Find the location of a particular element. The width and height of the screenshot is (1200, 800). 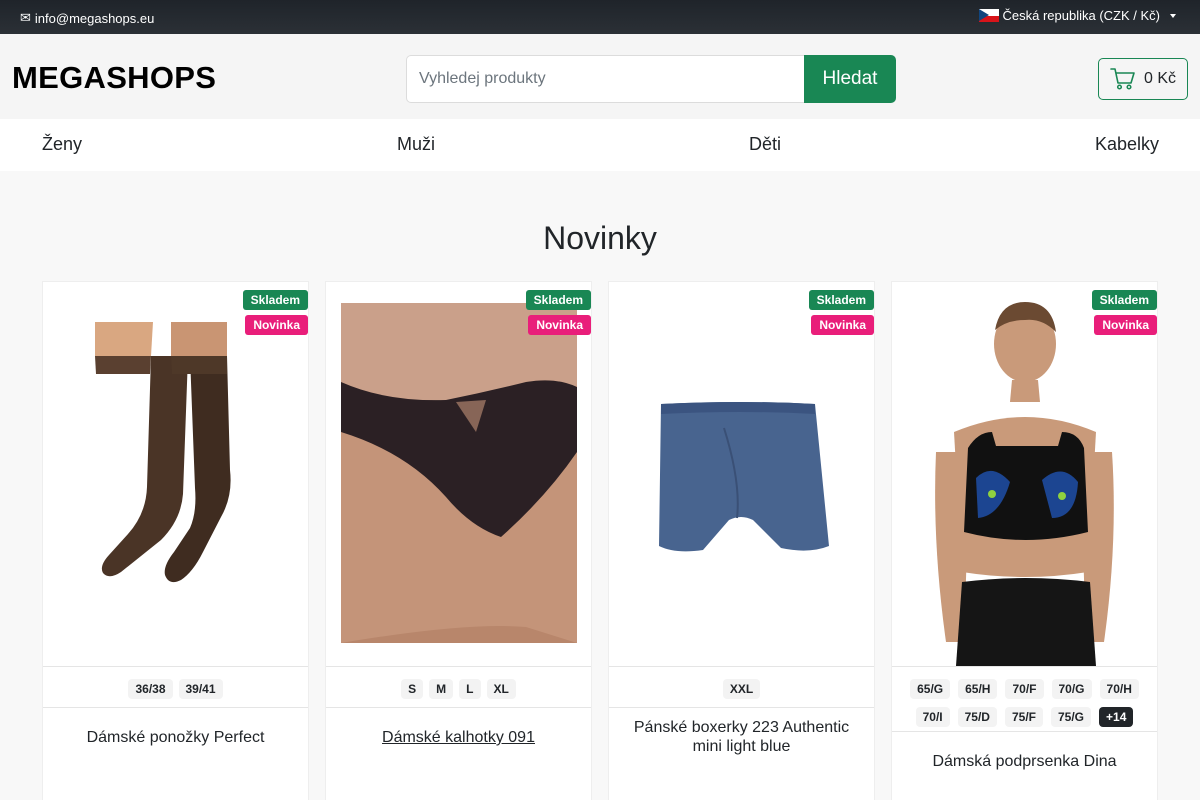

product-image-sports-bra is located at coordinates (1024, 474).